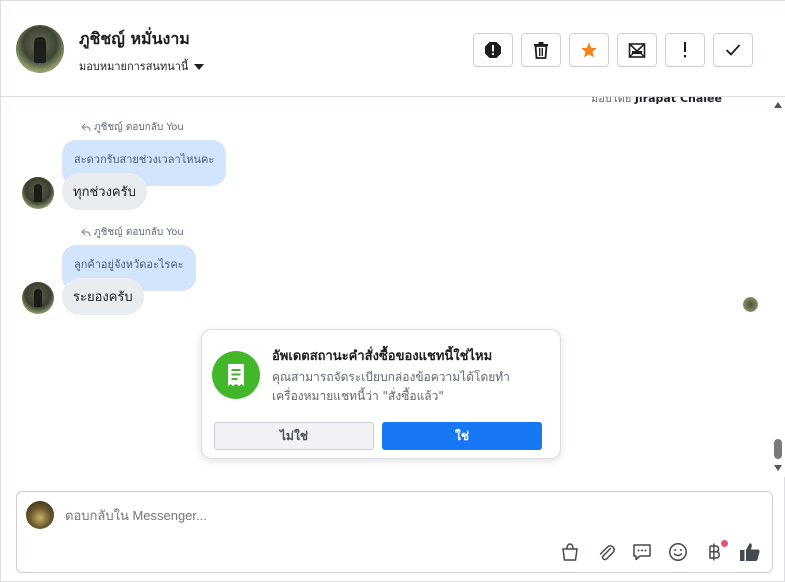 The width and height of the screenshot is (785, 582). I want to click on mark-unread-button, so click(637, 50).